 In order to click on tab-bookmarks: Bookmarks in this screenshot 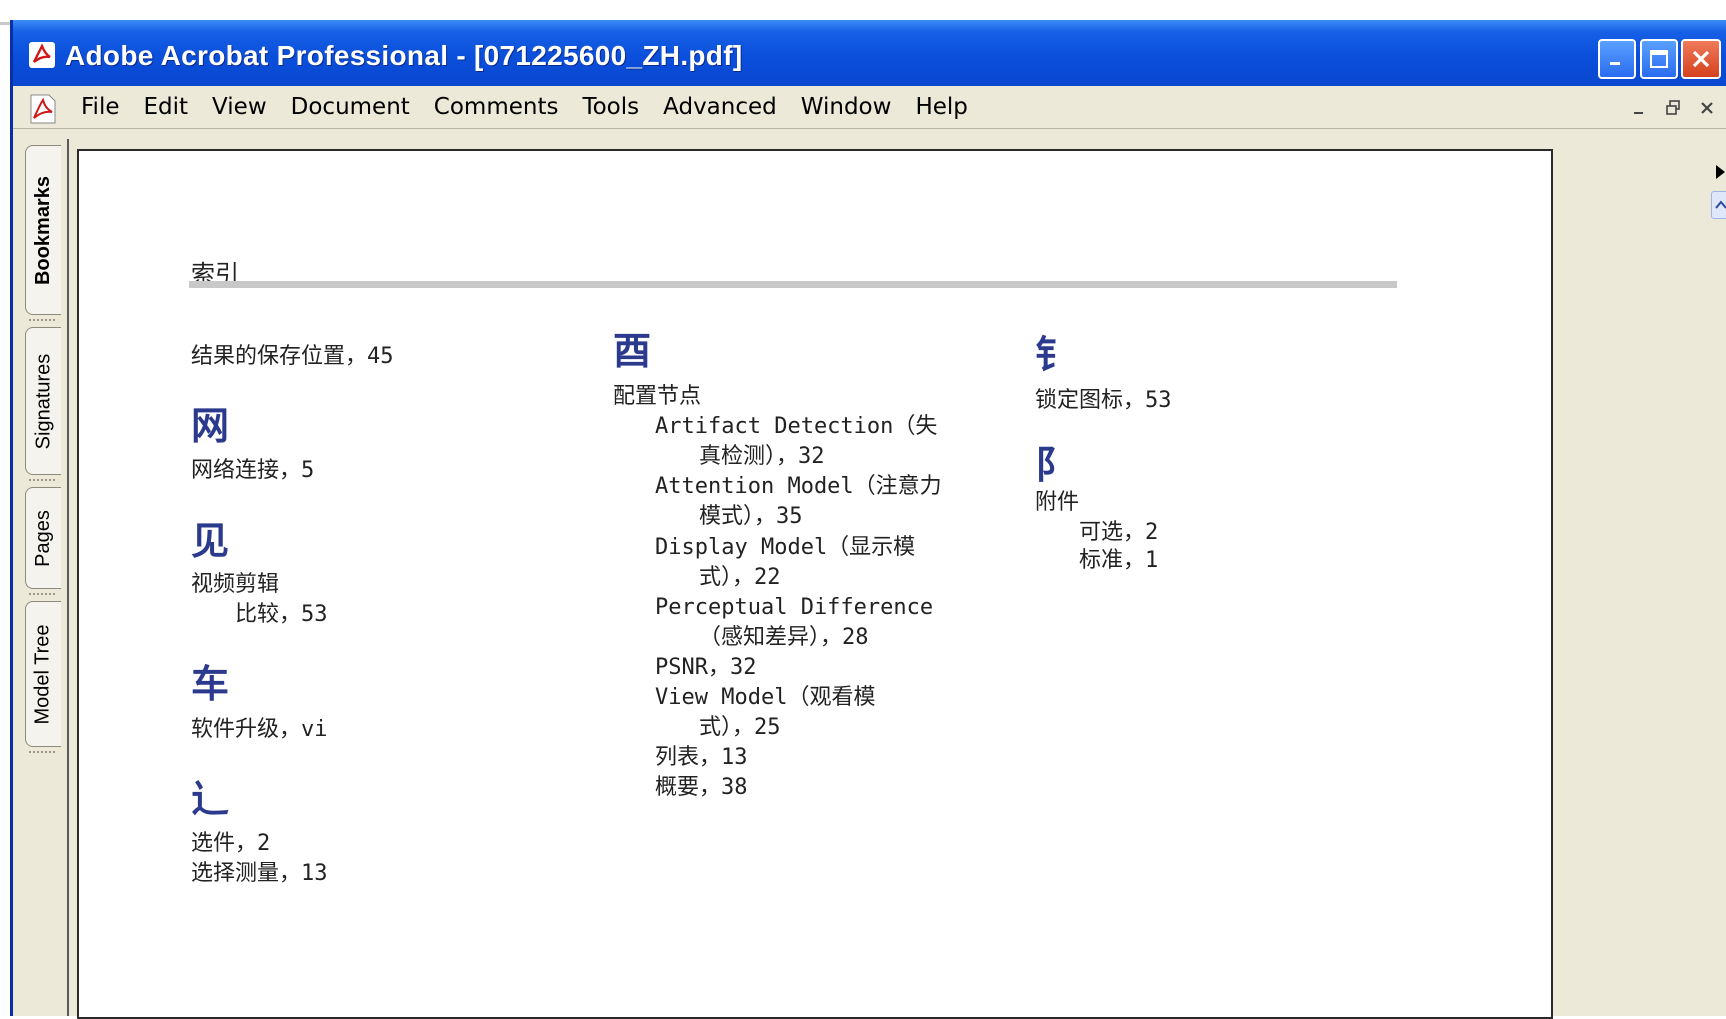, I will do `click(43, 230)`.